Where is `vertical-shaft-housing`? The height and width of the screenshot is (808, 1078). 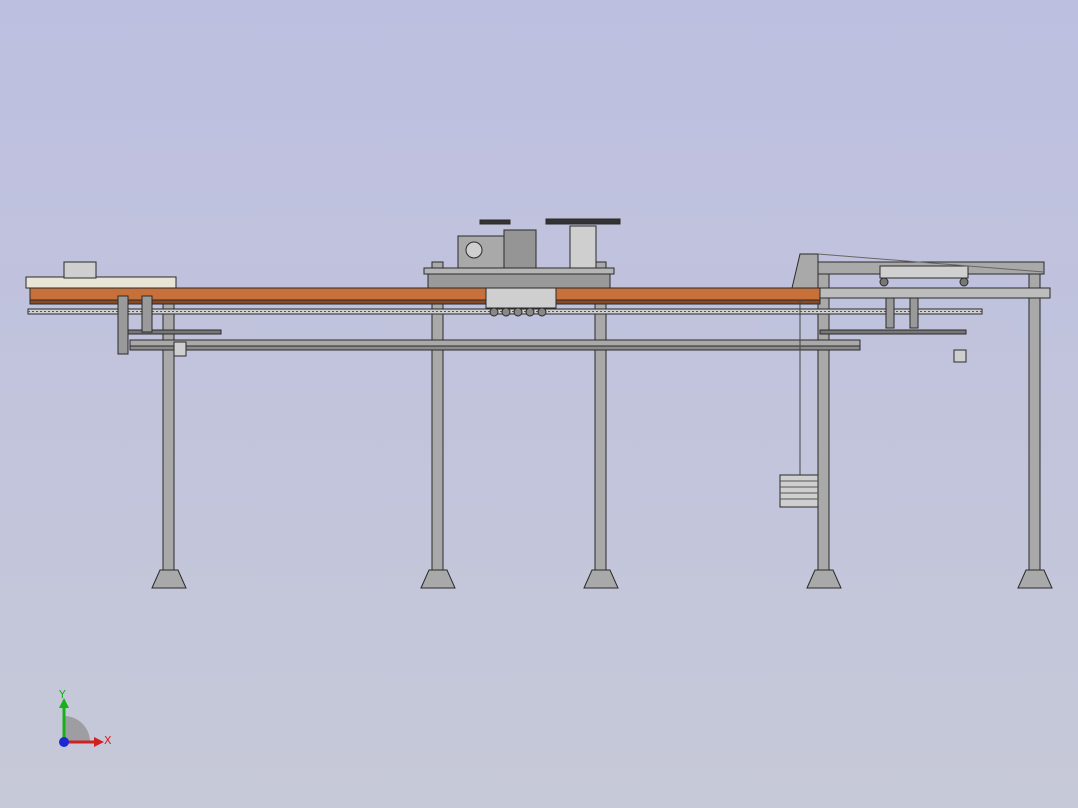
vertical-shaft-housing is located at coordinates (583, 247).